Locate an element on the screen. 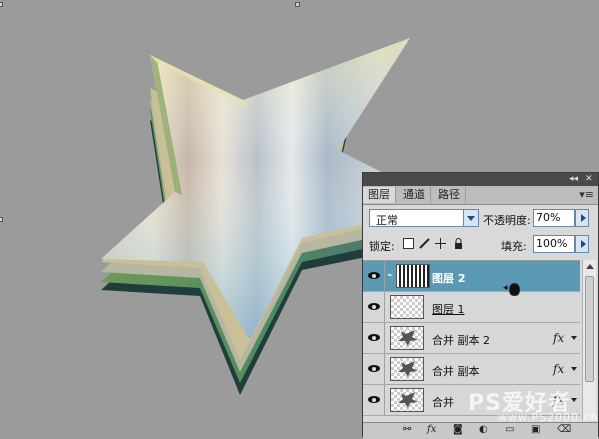  layer-row: 合并 副本 2 fx is located at coordinates (471, 338).